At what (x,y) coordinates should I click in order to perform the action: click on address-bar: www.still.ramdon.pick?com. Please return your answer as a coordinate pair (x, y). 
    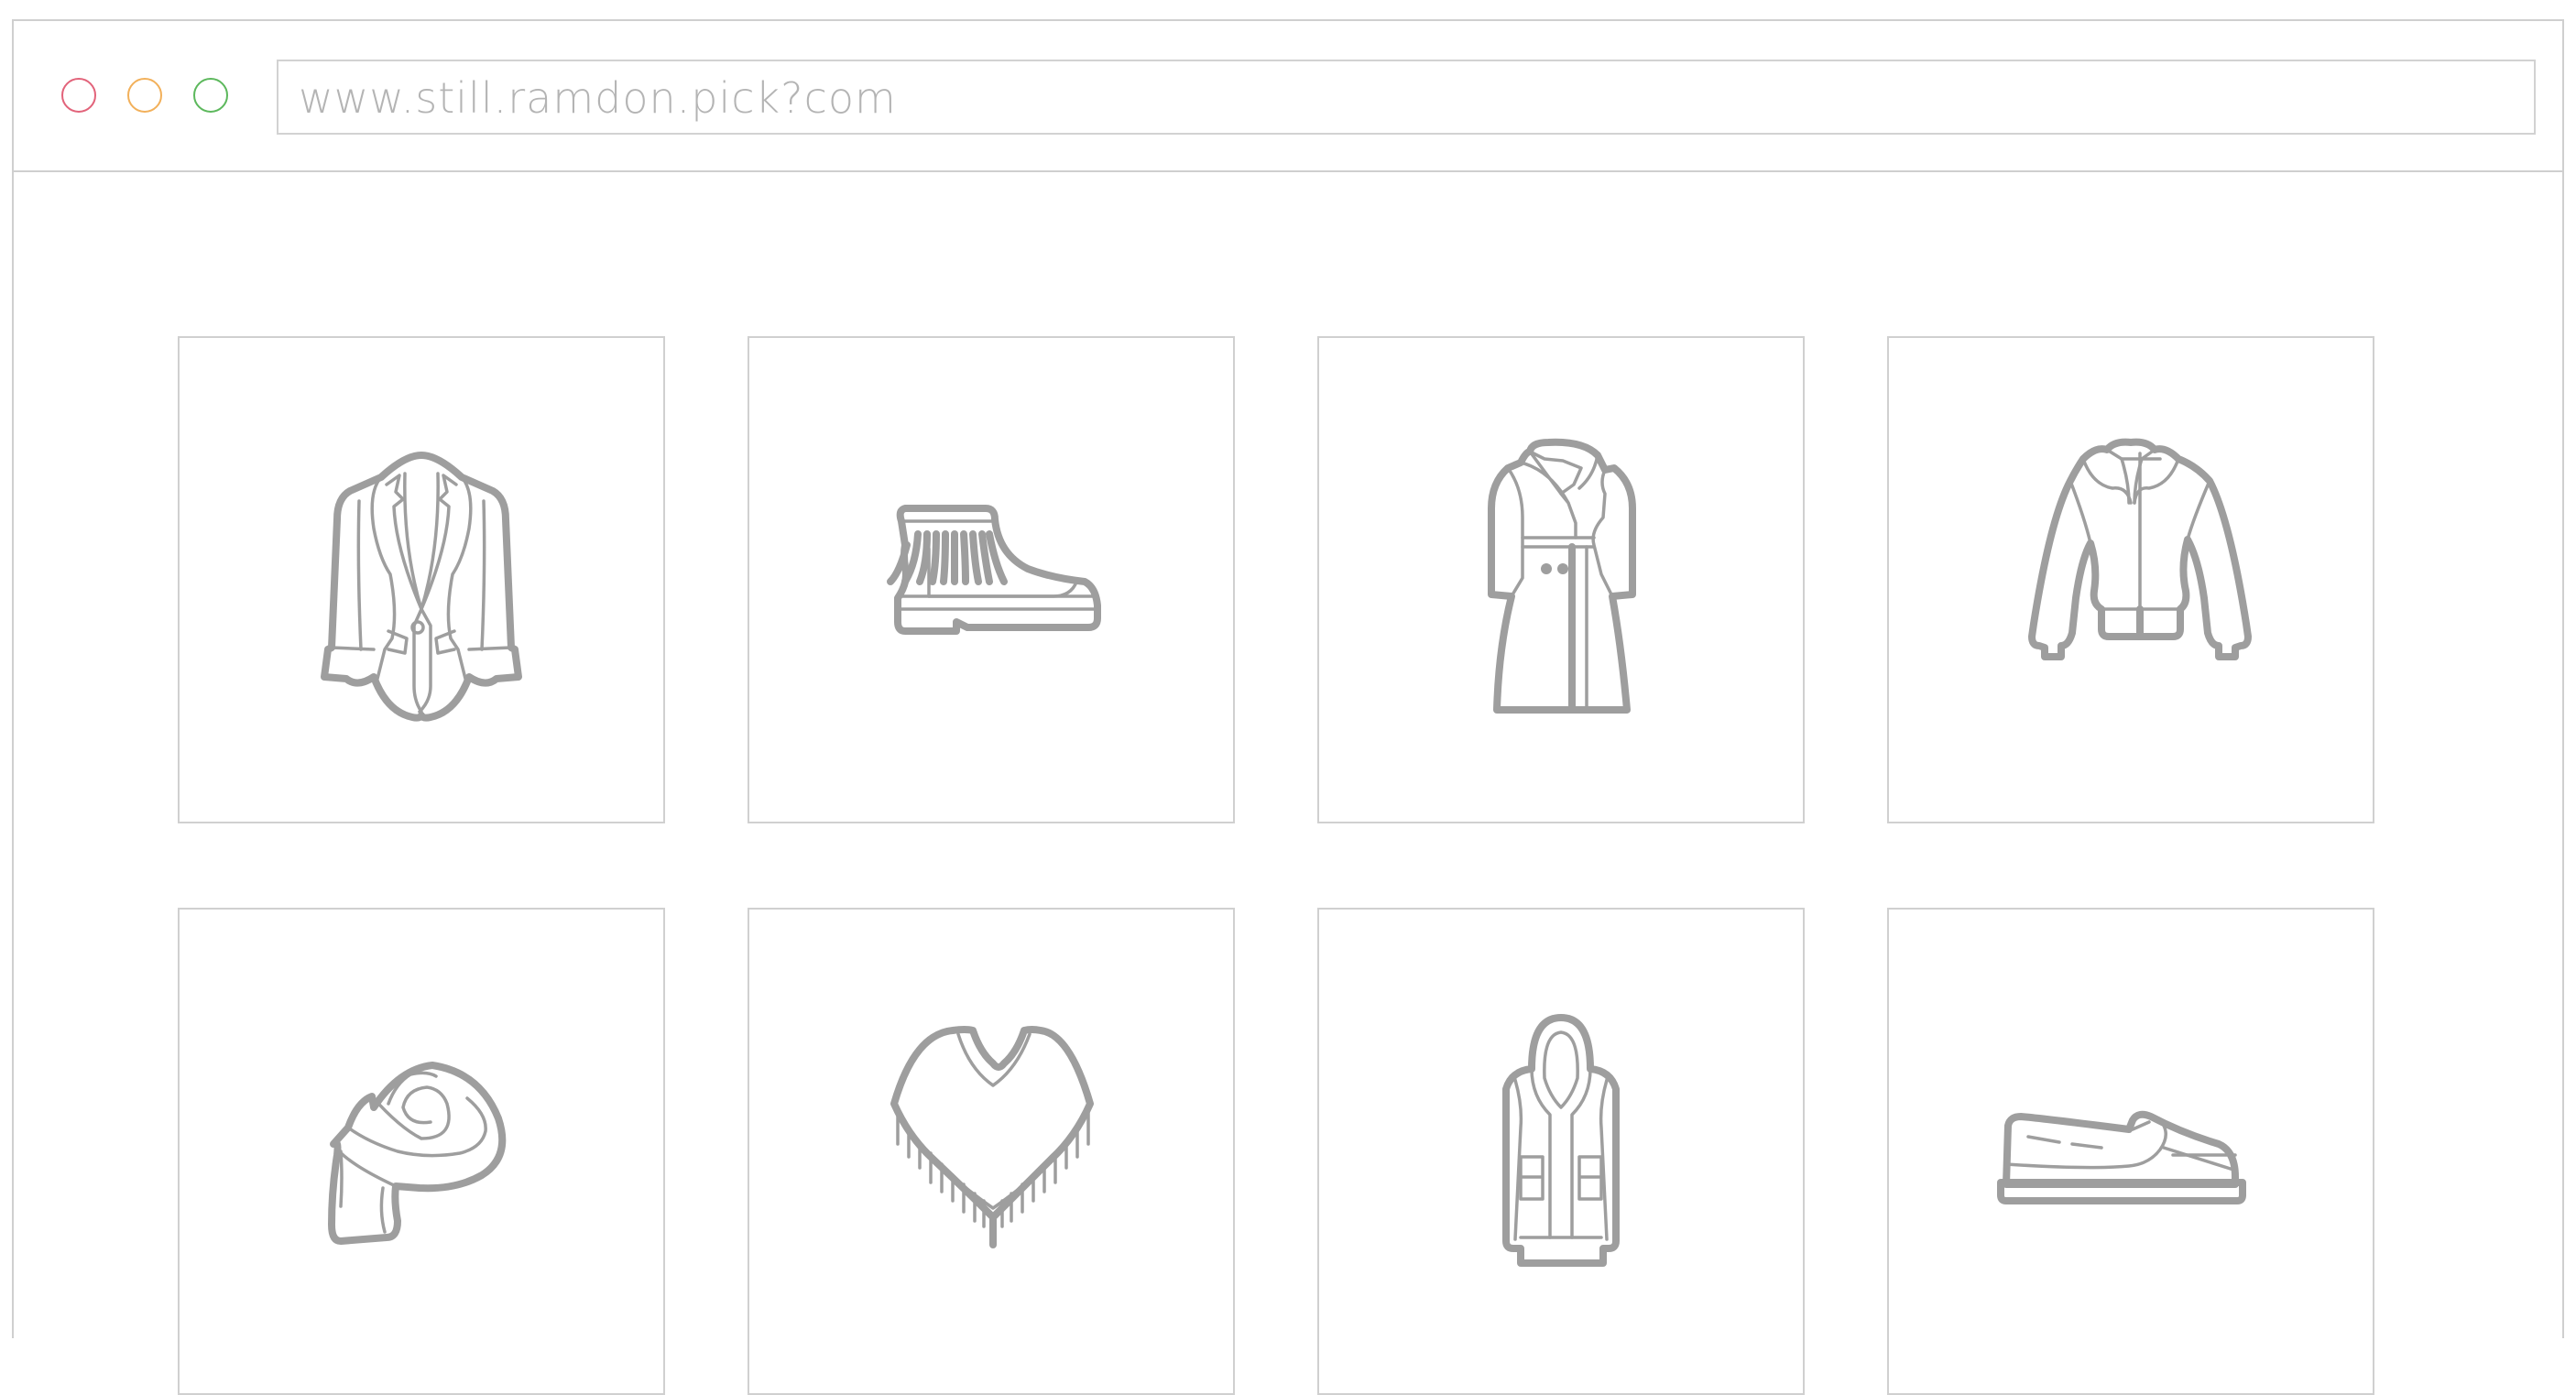
    Looking at the image, I should click on (1407, 97).